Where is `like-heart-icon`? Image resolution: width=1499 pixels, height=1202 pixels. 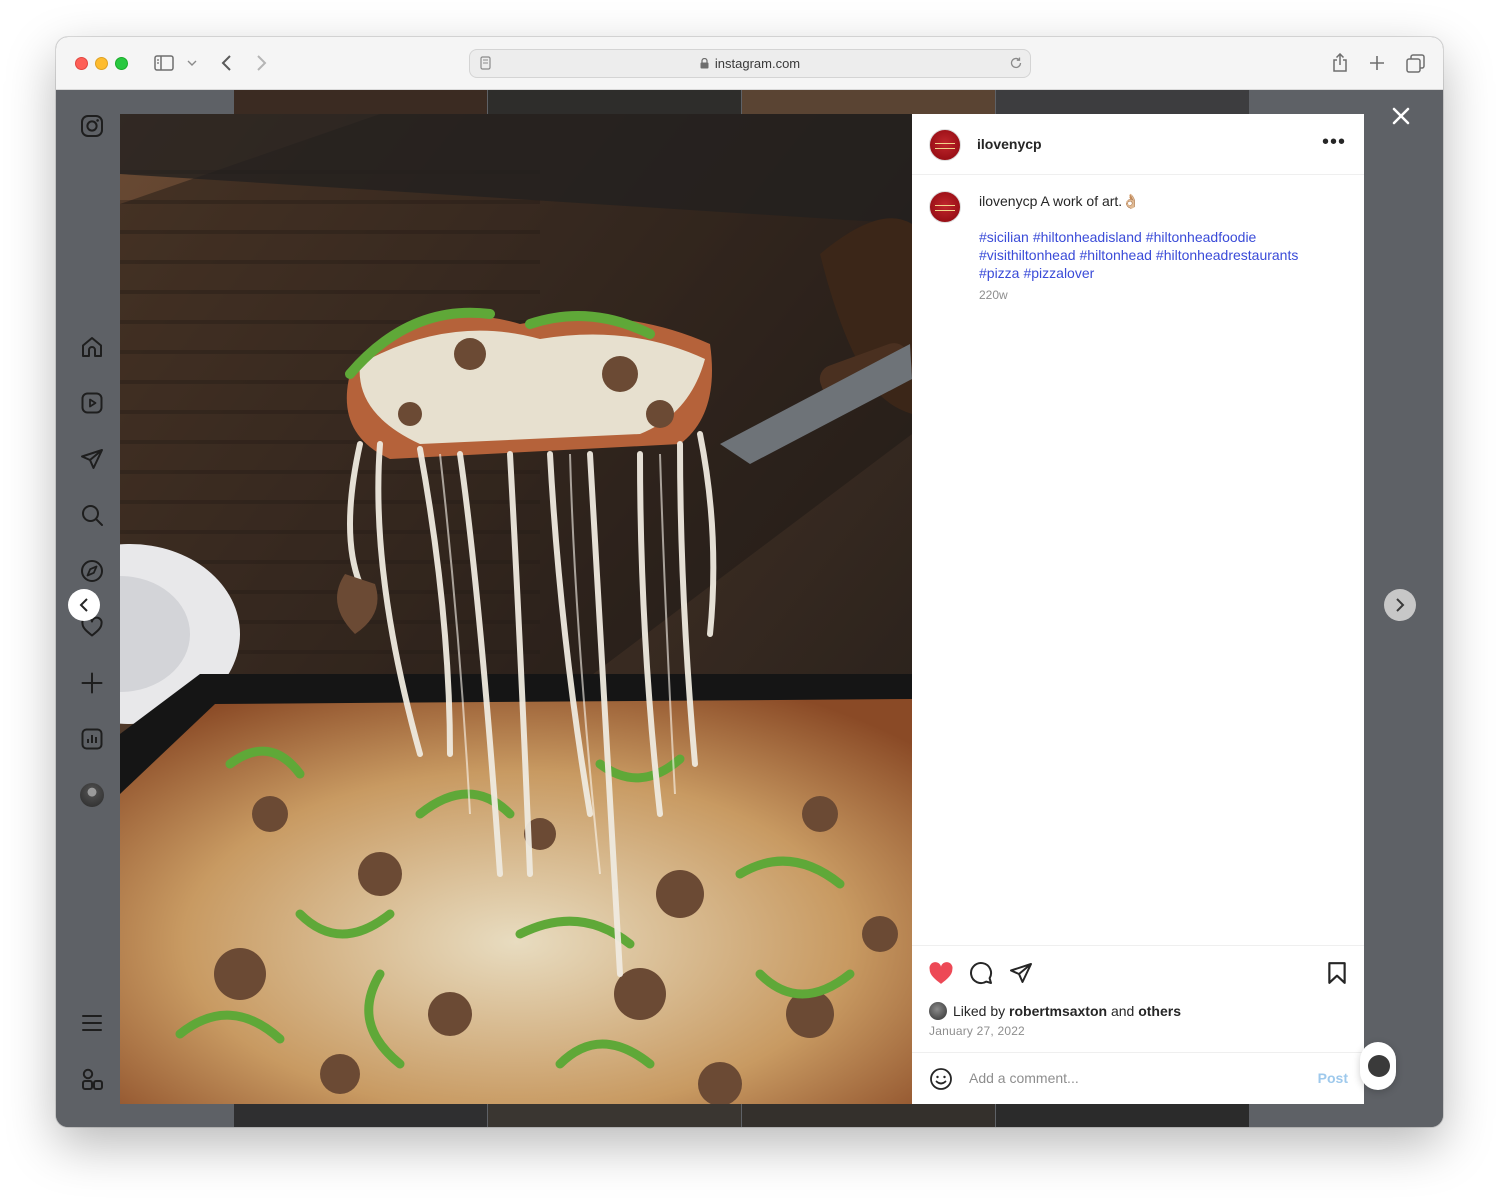
like-heart-icon is located at coordinates (941, 973).